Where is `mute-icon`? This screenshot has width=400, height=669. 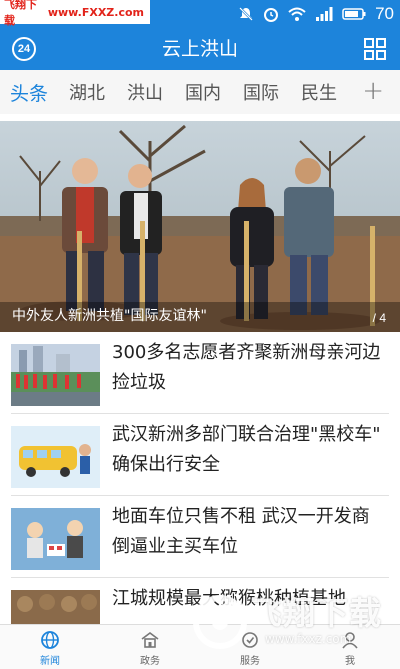 mute-icon is located at coordinates (246, 14).